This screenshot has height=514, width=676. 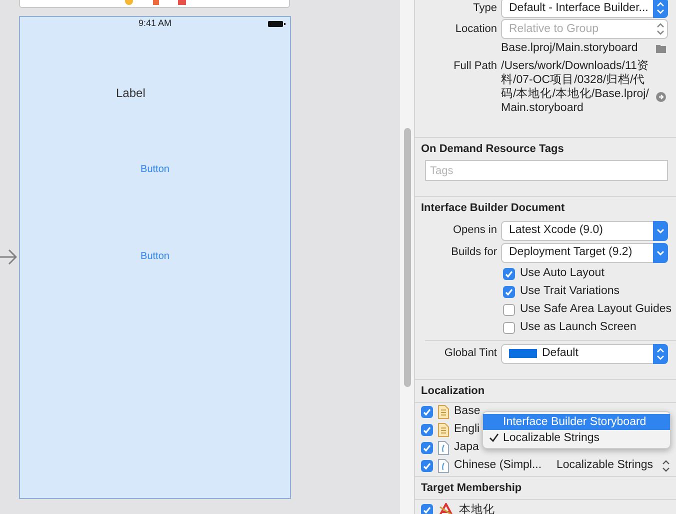 I want to click on section-title: Interface Builder Document, so click(x=493, y=208).